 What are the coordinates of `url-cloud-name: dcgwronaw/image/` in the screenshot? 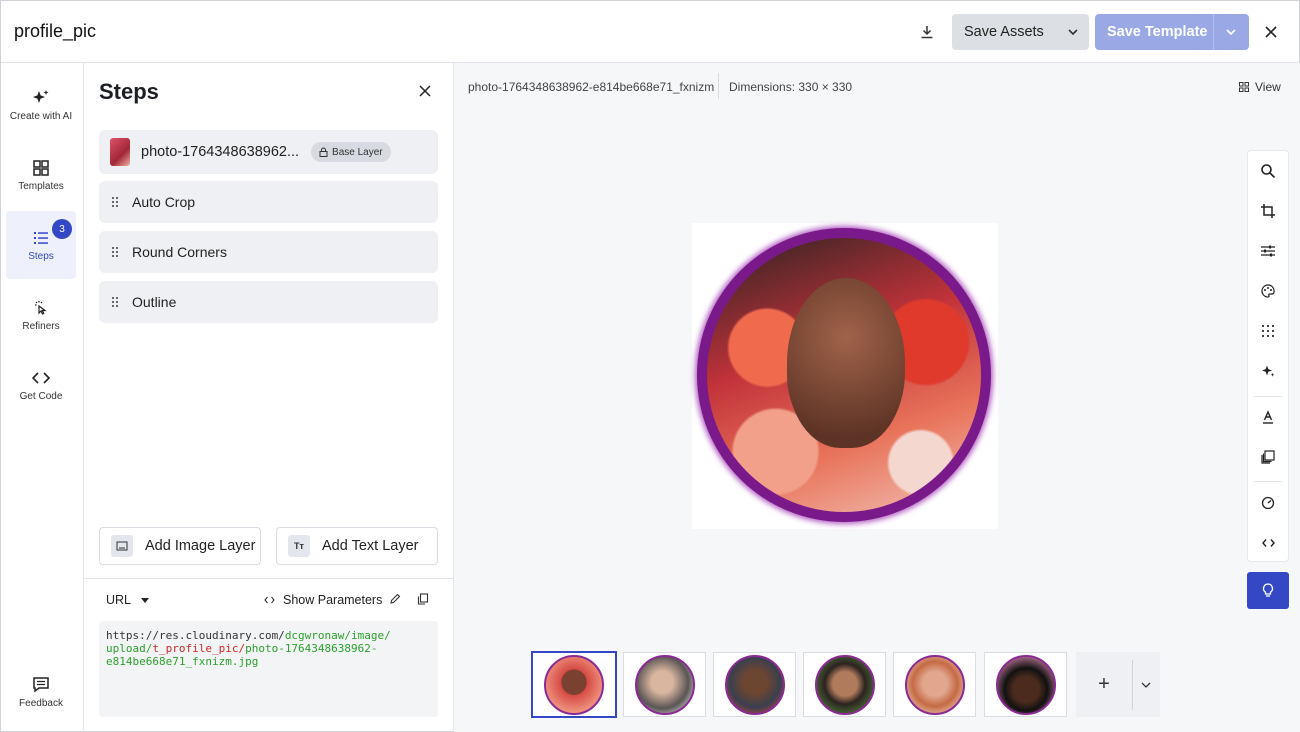 It's located at (337, 635).